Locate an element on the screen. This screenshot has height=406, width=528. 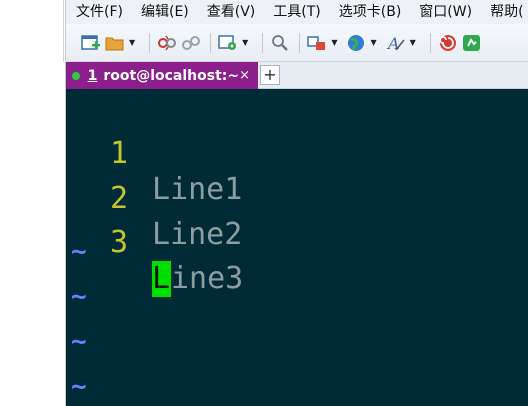
new-session-icon is located at coordinates (91, 43).